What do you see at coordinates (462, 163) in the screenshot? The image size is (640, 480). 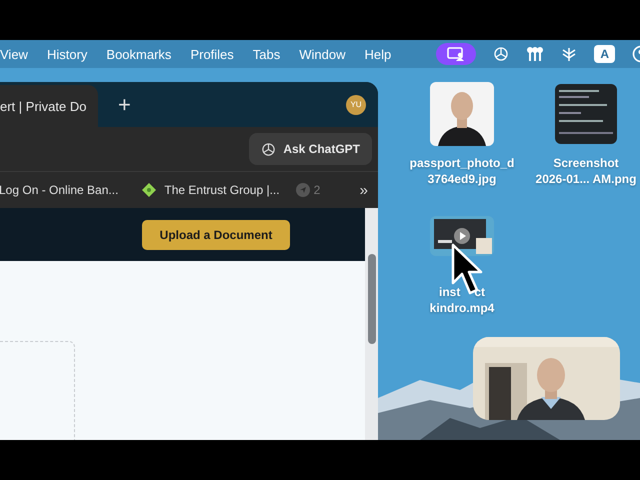 I see `file-name: passport_photo_d` at bounding box center [462, 163].